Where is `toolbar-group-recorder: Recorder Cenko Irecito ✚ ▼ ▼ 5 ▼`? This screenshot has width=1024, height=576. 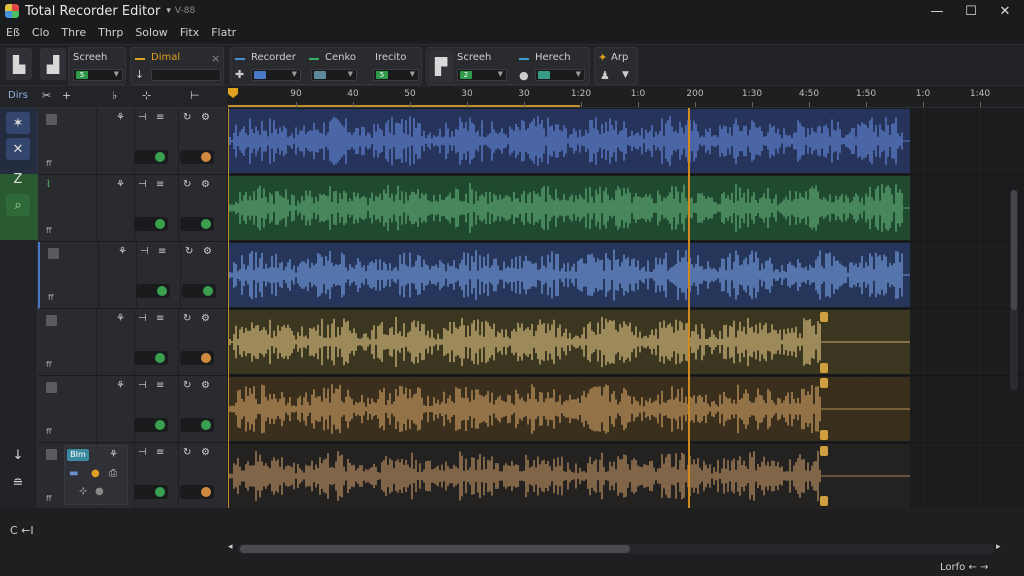
toolbar-group-recorder: Recorder Cenko Irecito ✚ ▼ ▼ 5 ▼ is located at coordinates (326, 66).